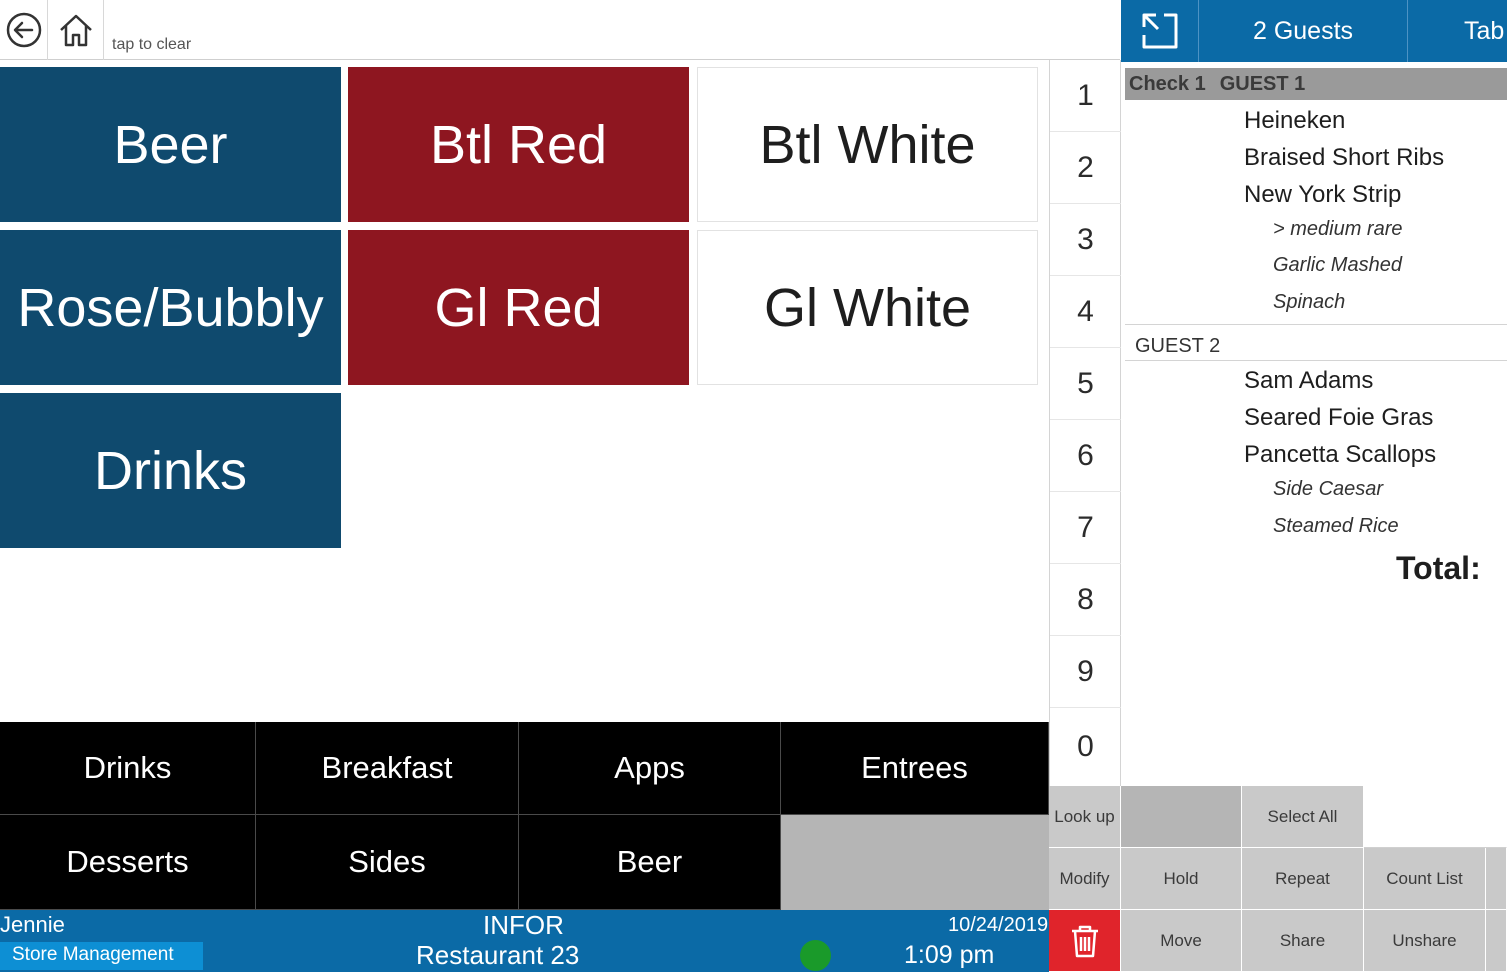  Describe the element at coordinates (1303, 941) in the screenshot. I see `share-button: Share` at that location.